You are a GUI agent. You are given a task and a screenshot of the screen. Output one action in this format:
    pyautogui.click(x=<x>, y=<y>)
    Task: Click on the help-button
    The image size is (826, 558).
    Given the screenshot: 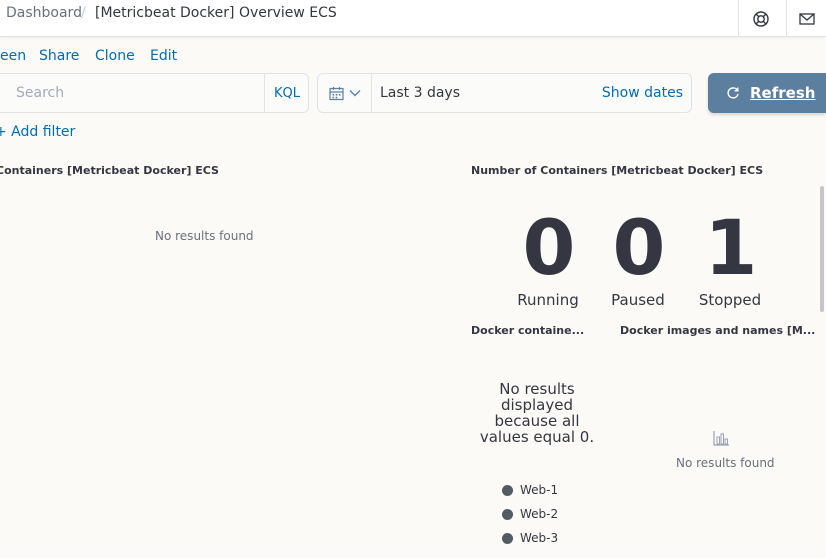 What is the action you would take?
    pyautogui.click(x=760, y=18)
    